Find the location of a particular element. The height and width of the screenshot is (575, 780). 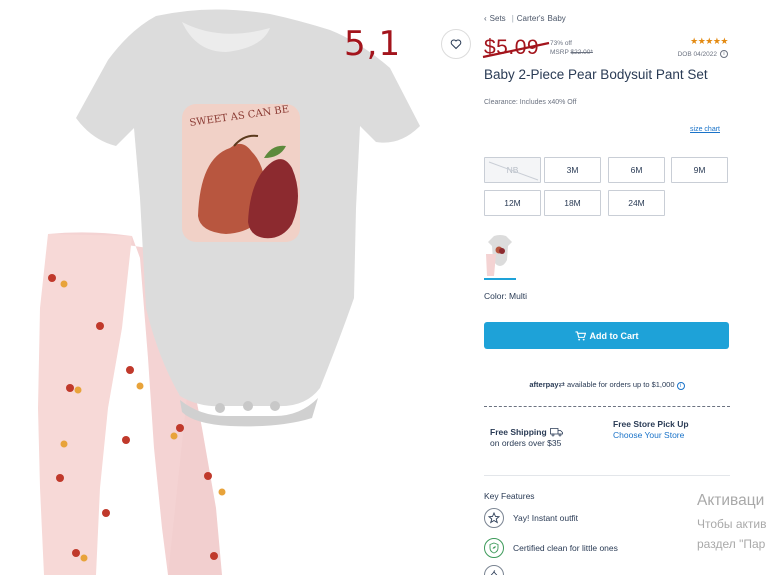

price-current: $5.09 is located at coordinates (512, 47).